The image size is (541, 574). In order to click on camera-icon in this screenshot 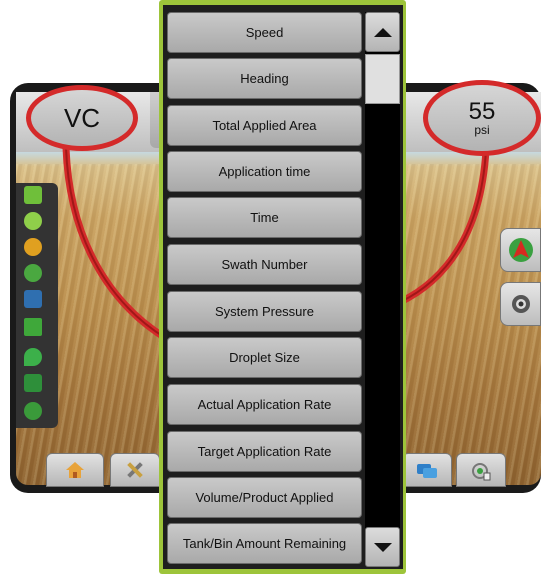, I will do `click(520, 304)`.